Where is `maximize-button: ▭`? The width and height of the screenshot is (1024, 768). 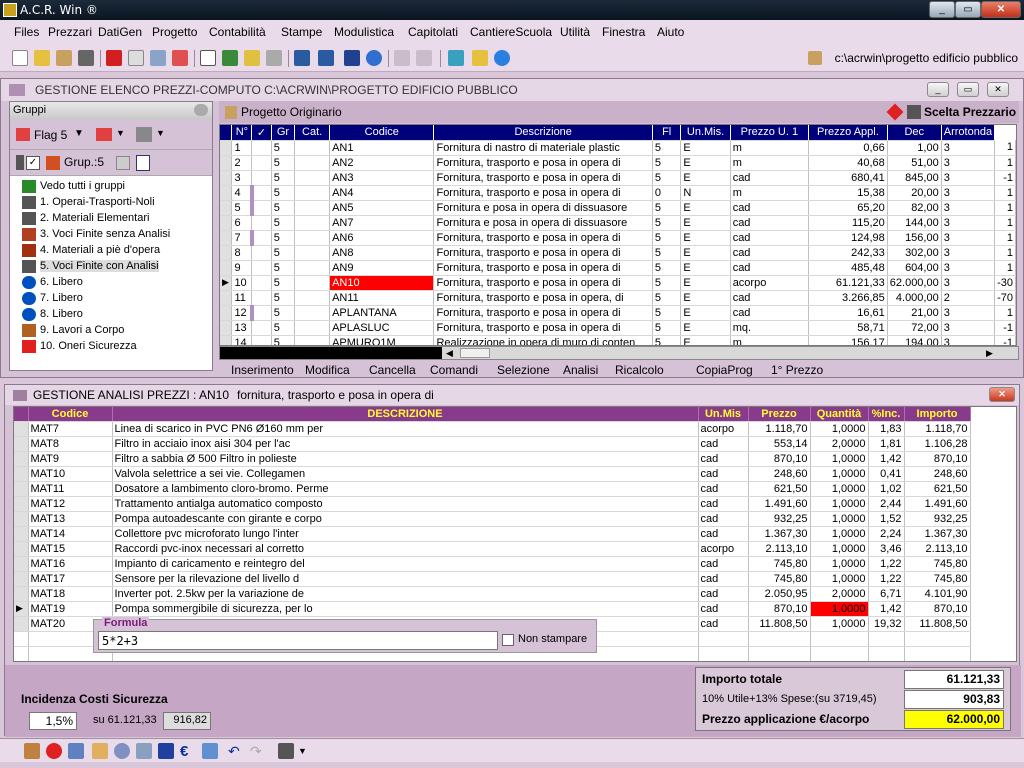 maximize-button: ▭ is located at coordinates (968, 9).